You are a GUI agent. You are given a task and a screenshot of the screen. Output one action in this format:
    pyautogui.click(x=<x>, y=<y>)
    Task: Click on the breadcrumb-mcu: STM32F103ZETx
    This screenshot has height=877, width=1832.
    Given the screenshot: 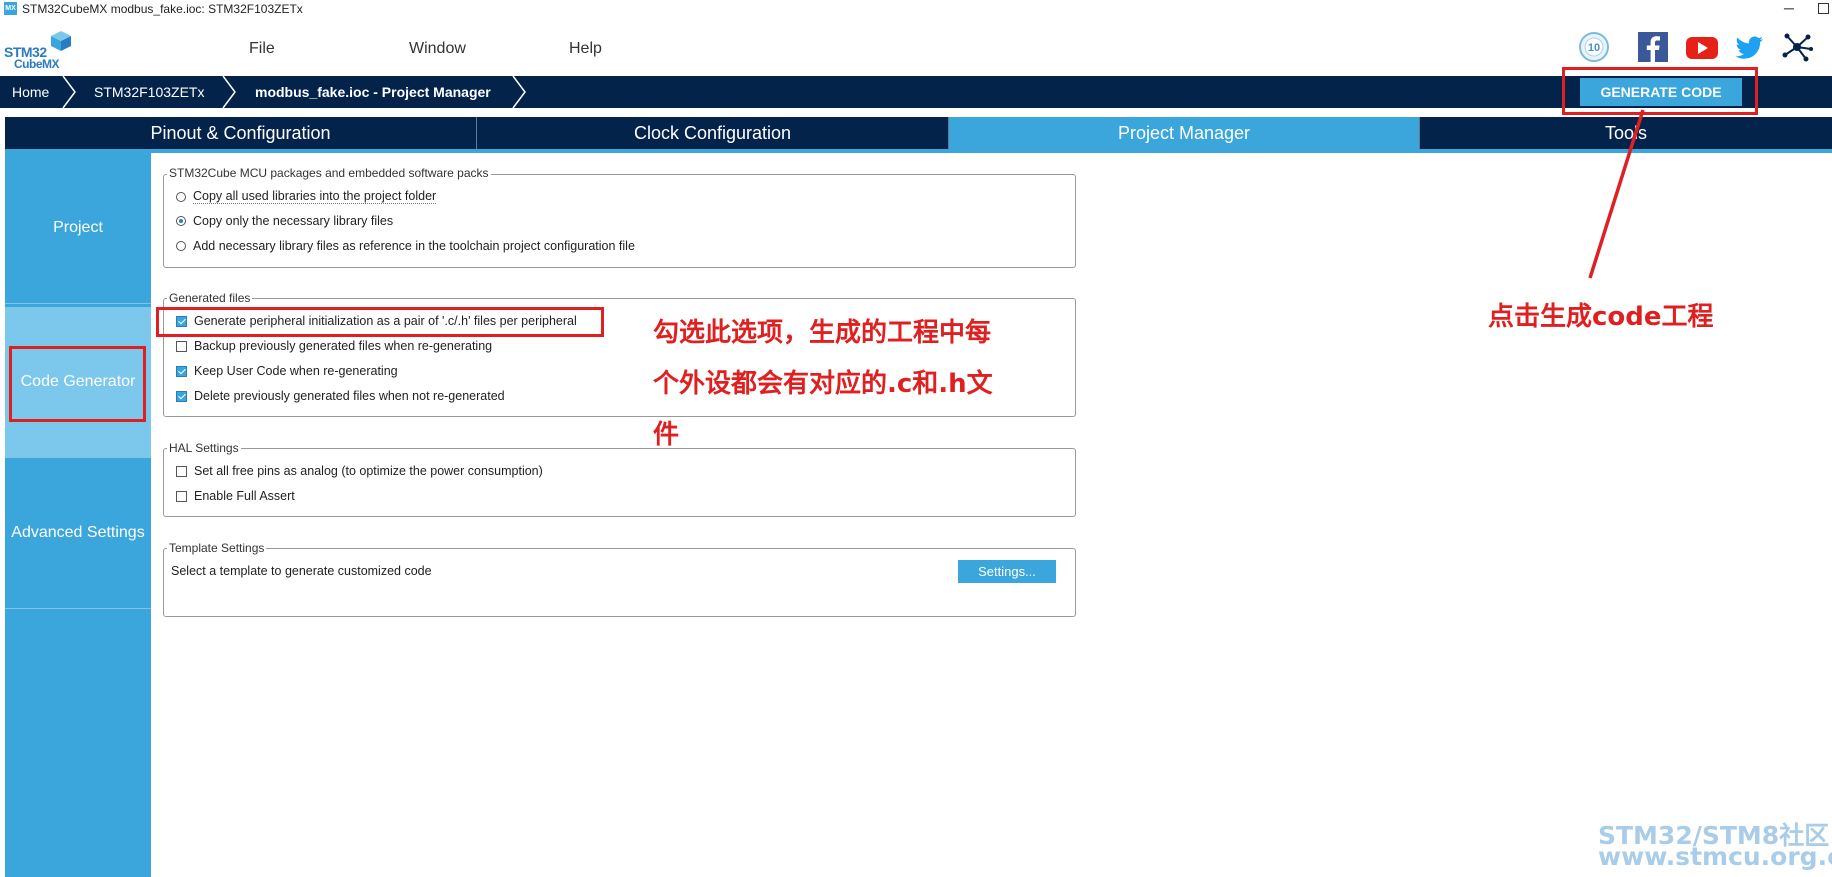 What is the action you would take?
    pyautogui.click(x=149, y=92)
    